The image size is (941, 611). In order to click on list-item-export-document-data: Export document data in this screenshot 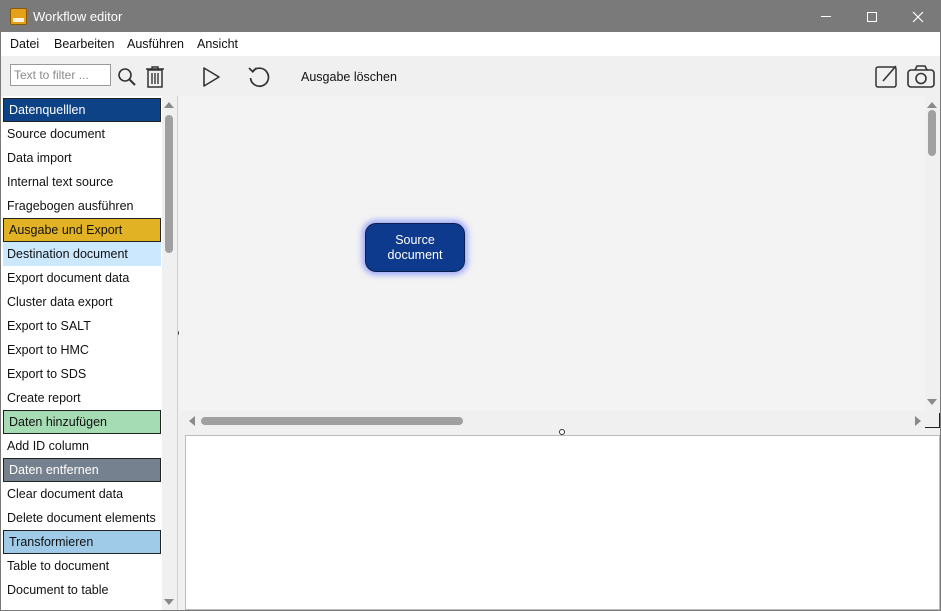, I will do `click(82, 278)`.